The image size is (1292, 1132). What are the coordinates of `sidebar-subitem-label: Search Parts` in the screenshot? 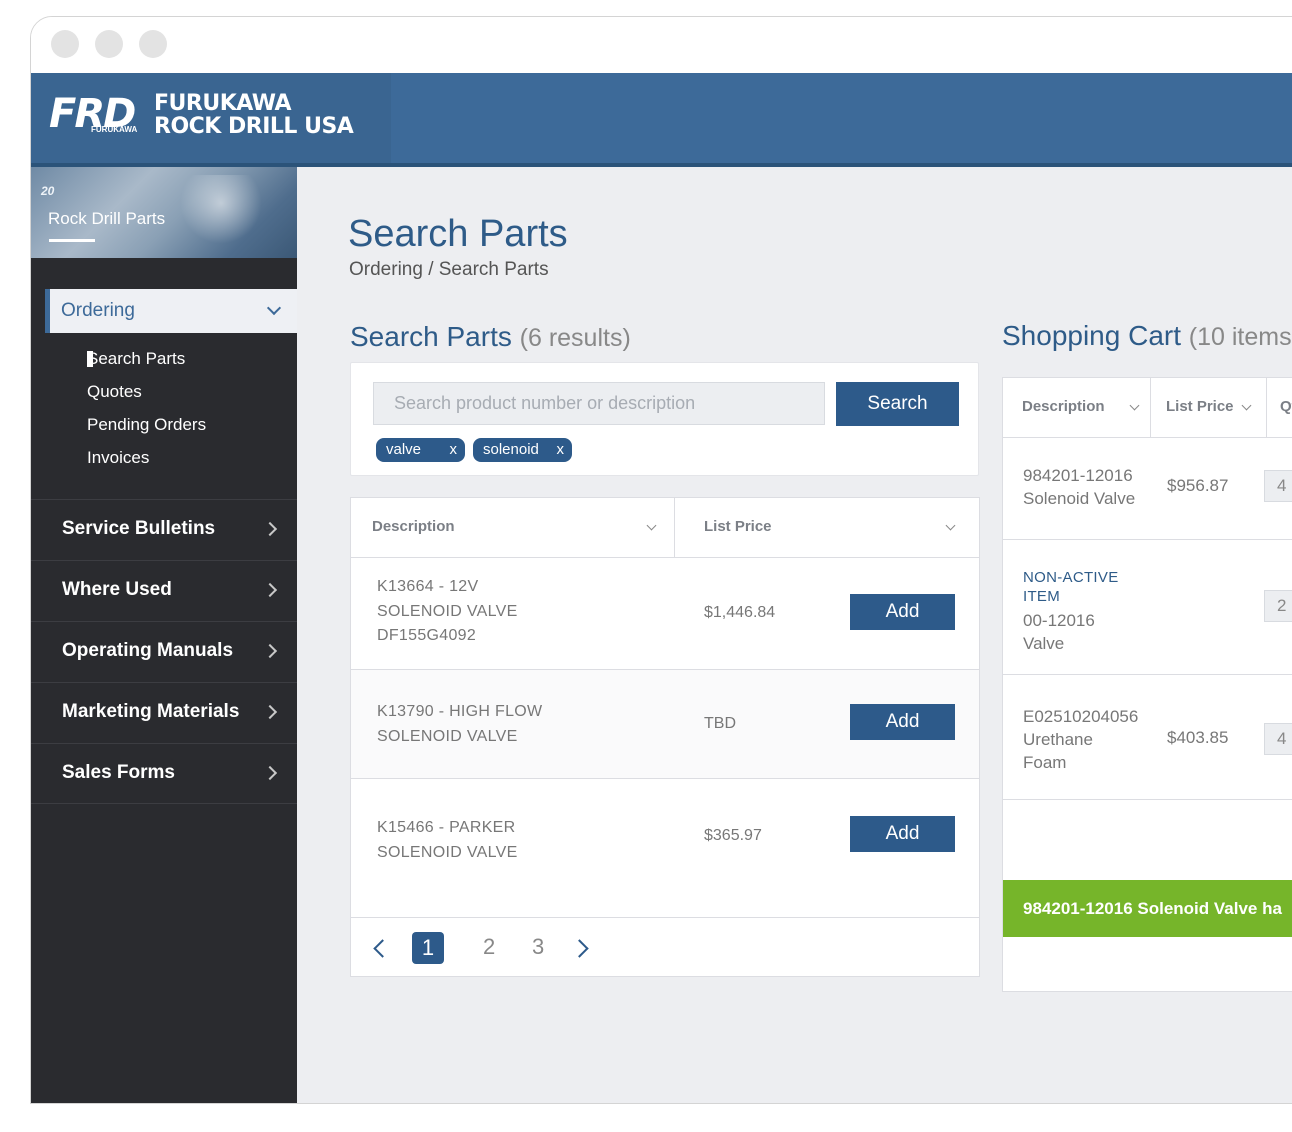 It's located at (136, 358).